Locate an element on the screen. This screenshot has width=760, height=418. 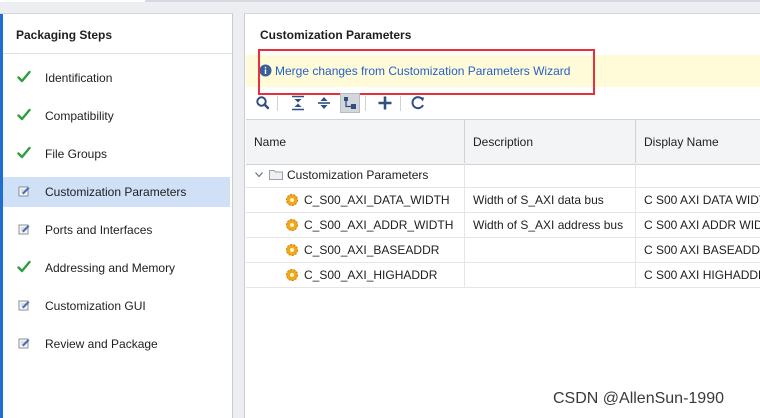
step-review-and-package: Review and Package is located at coordinates (116, 344).